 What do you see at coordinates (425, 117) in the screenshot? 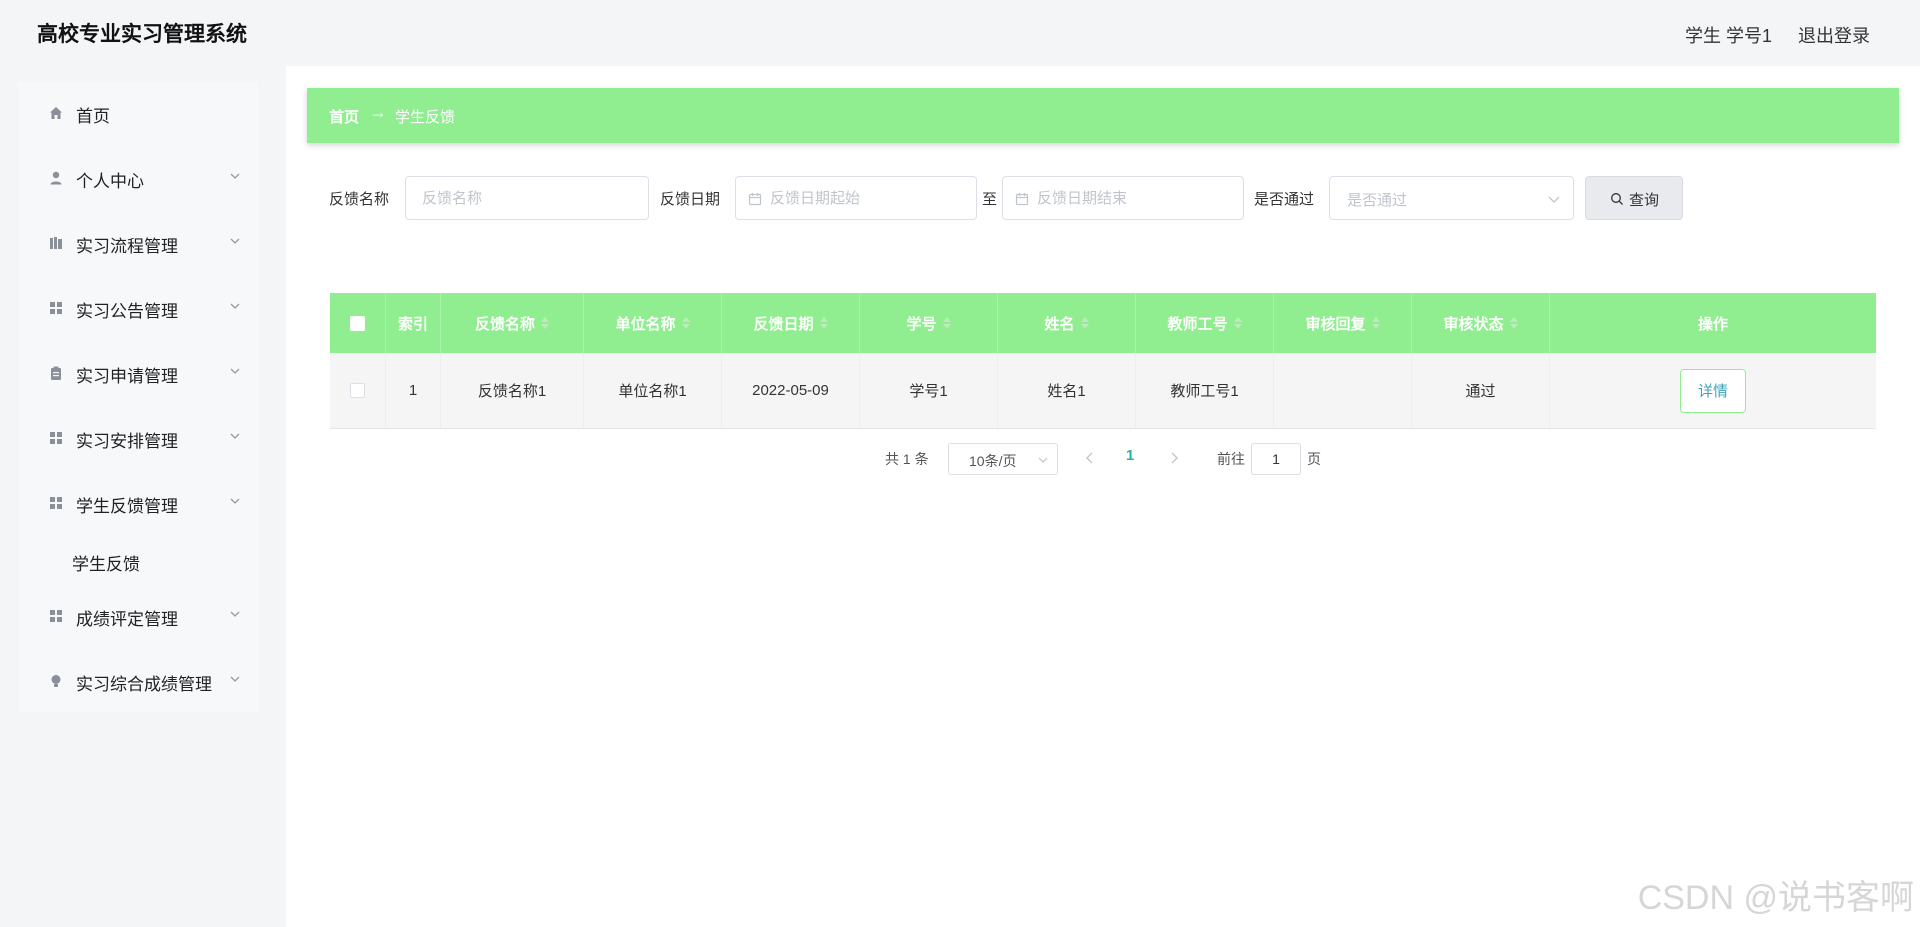
I see `breadcrumb-current: 学生反馈` at bounding box center [425, 117].